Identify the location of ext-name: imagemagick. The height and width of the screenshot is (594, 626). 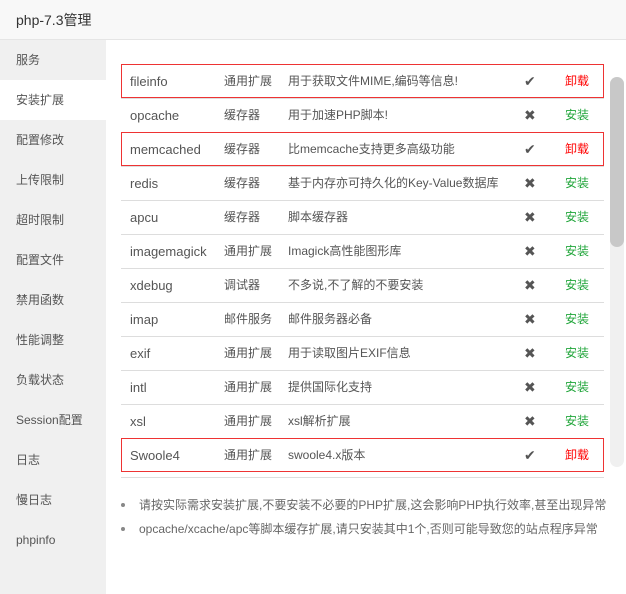
(168, 251).